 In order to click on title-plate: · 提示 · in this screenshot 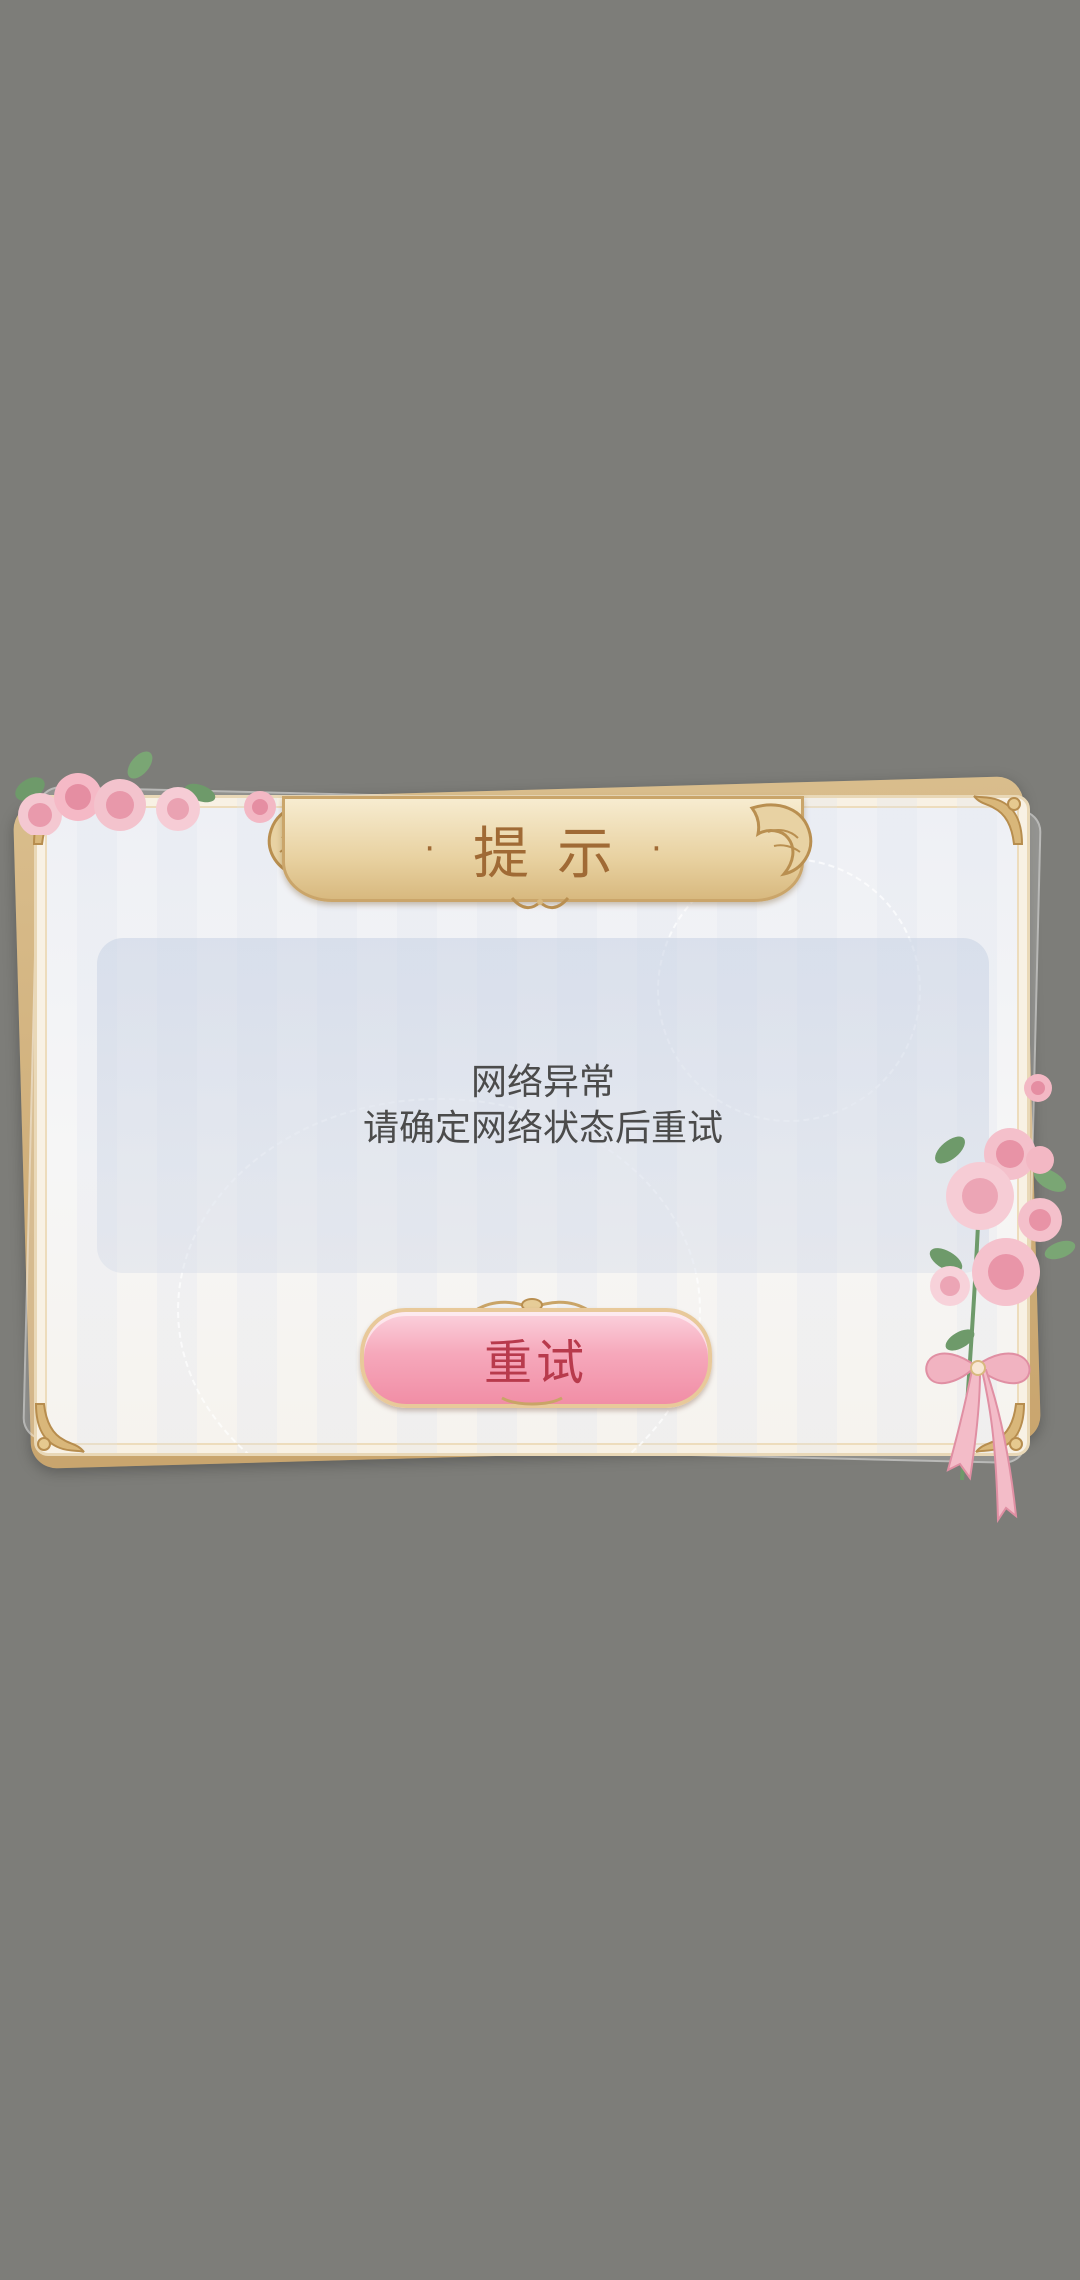, I will do `click(543, 849)`.